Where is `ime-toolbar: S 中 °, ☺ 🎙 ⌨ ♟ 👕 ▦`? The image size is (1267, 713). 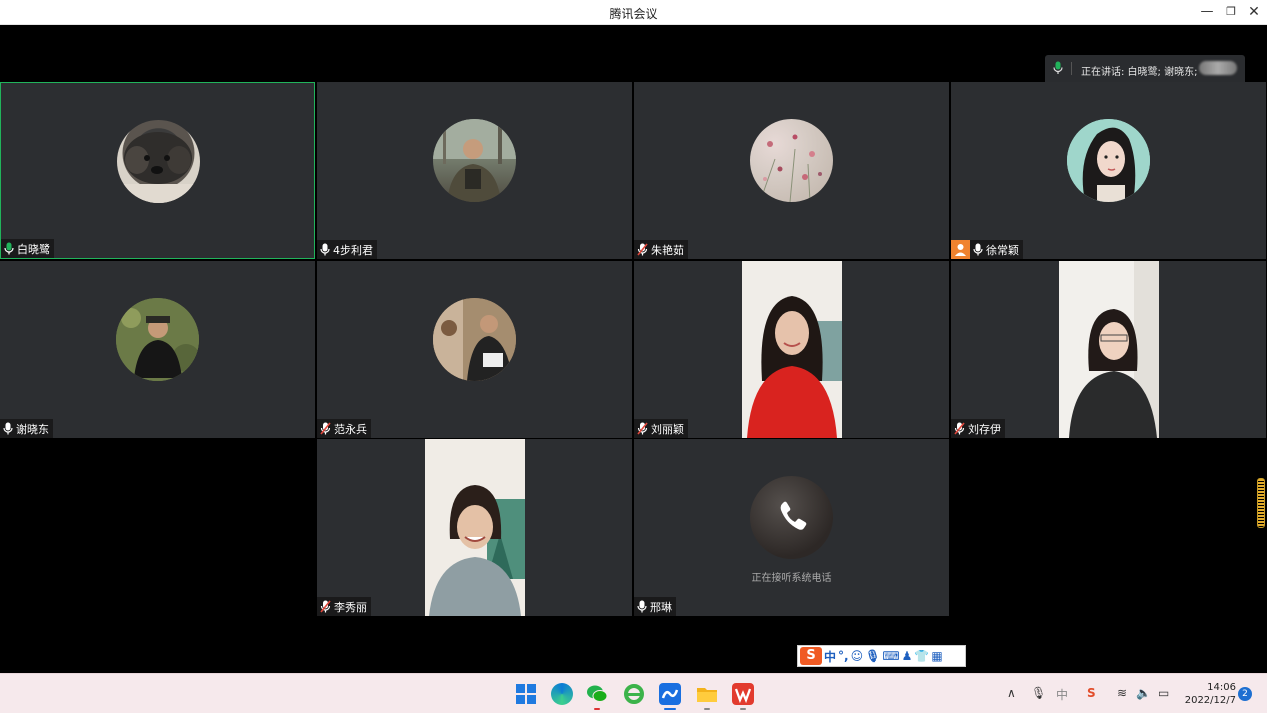
ime-toolbar: S 中 °, ☺ 🎙 ⌨ ♟ 👕 ▦ is located at coordinates (881, 656).